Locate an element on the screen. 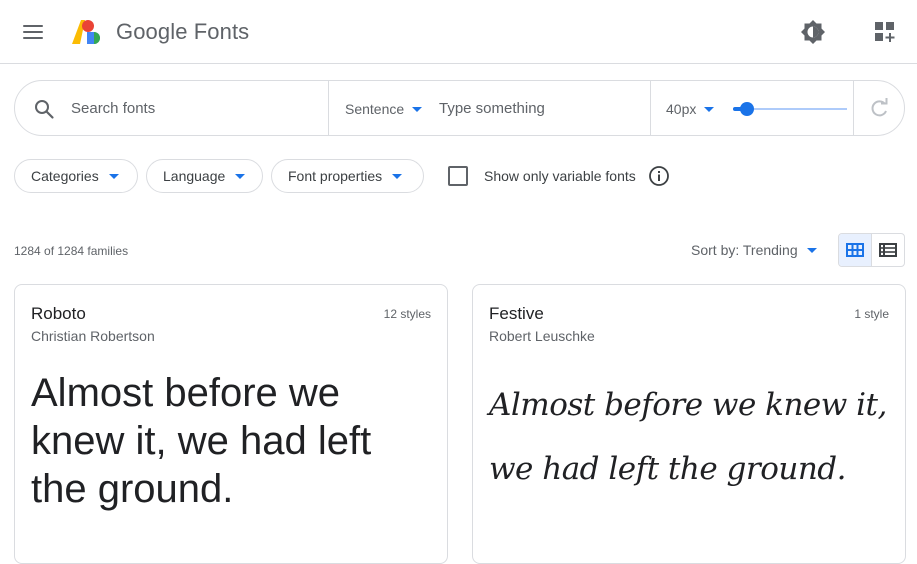  search-icon is located at coordinates (44, 109).